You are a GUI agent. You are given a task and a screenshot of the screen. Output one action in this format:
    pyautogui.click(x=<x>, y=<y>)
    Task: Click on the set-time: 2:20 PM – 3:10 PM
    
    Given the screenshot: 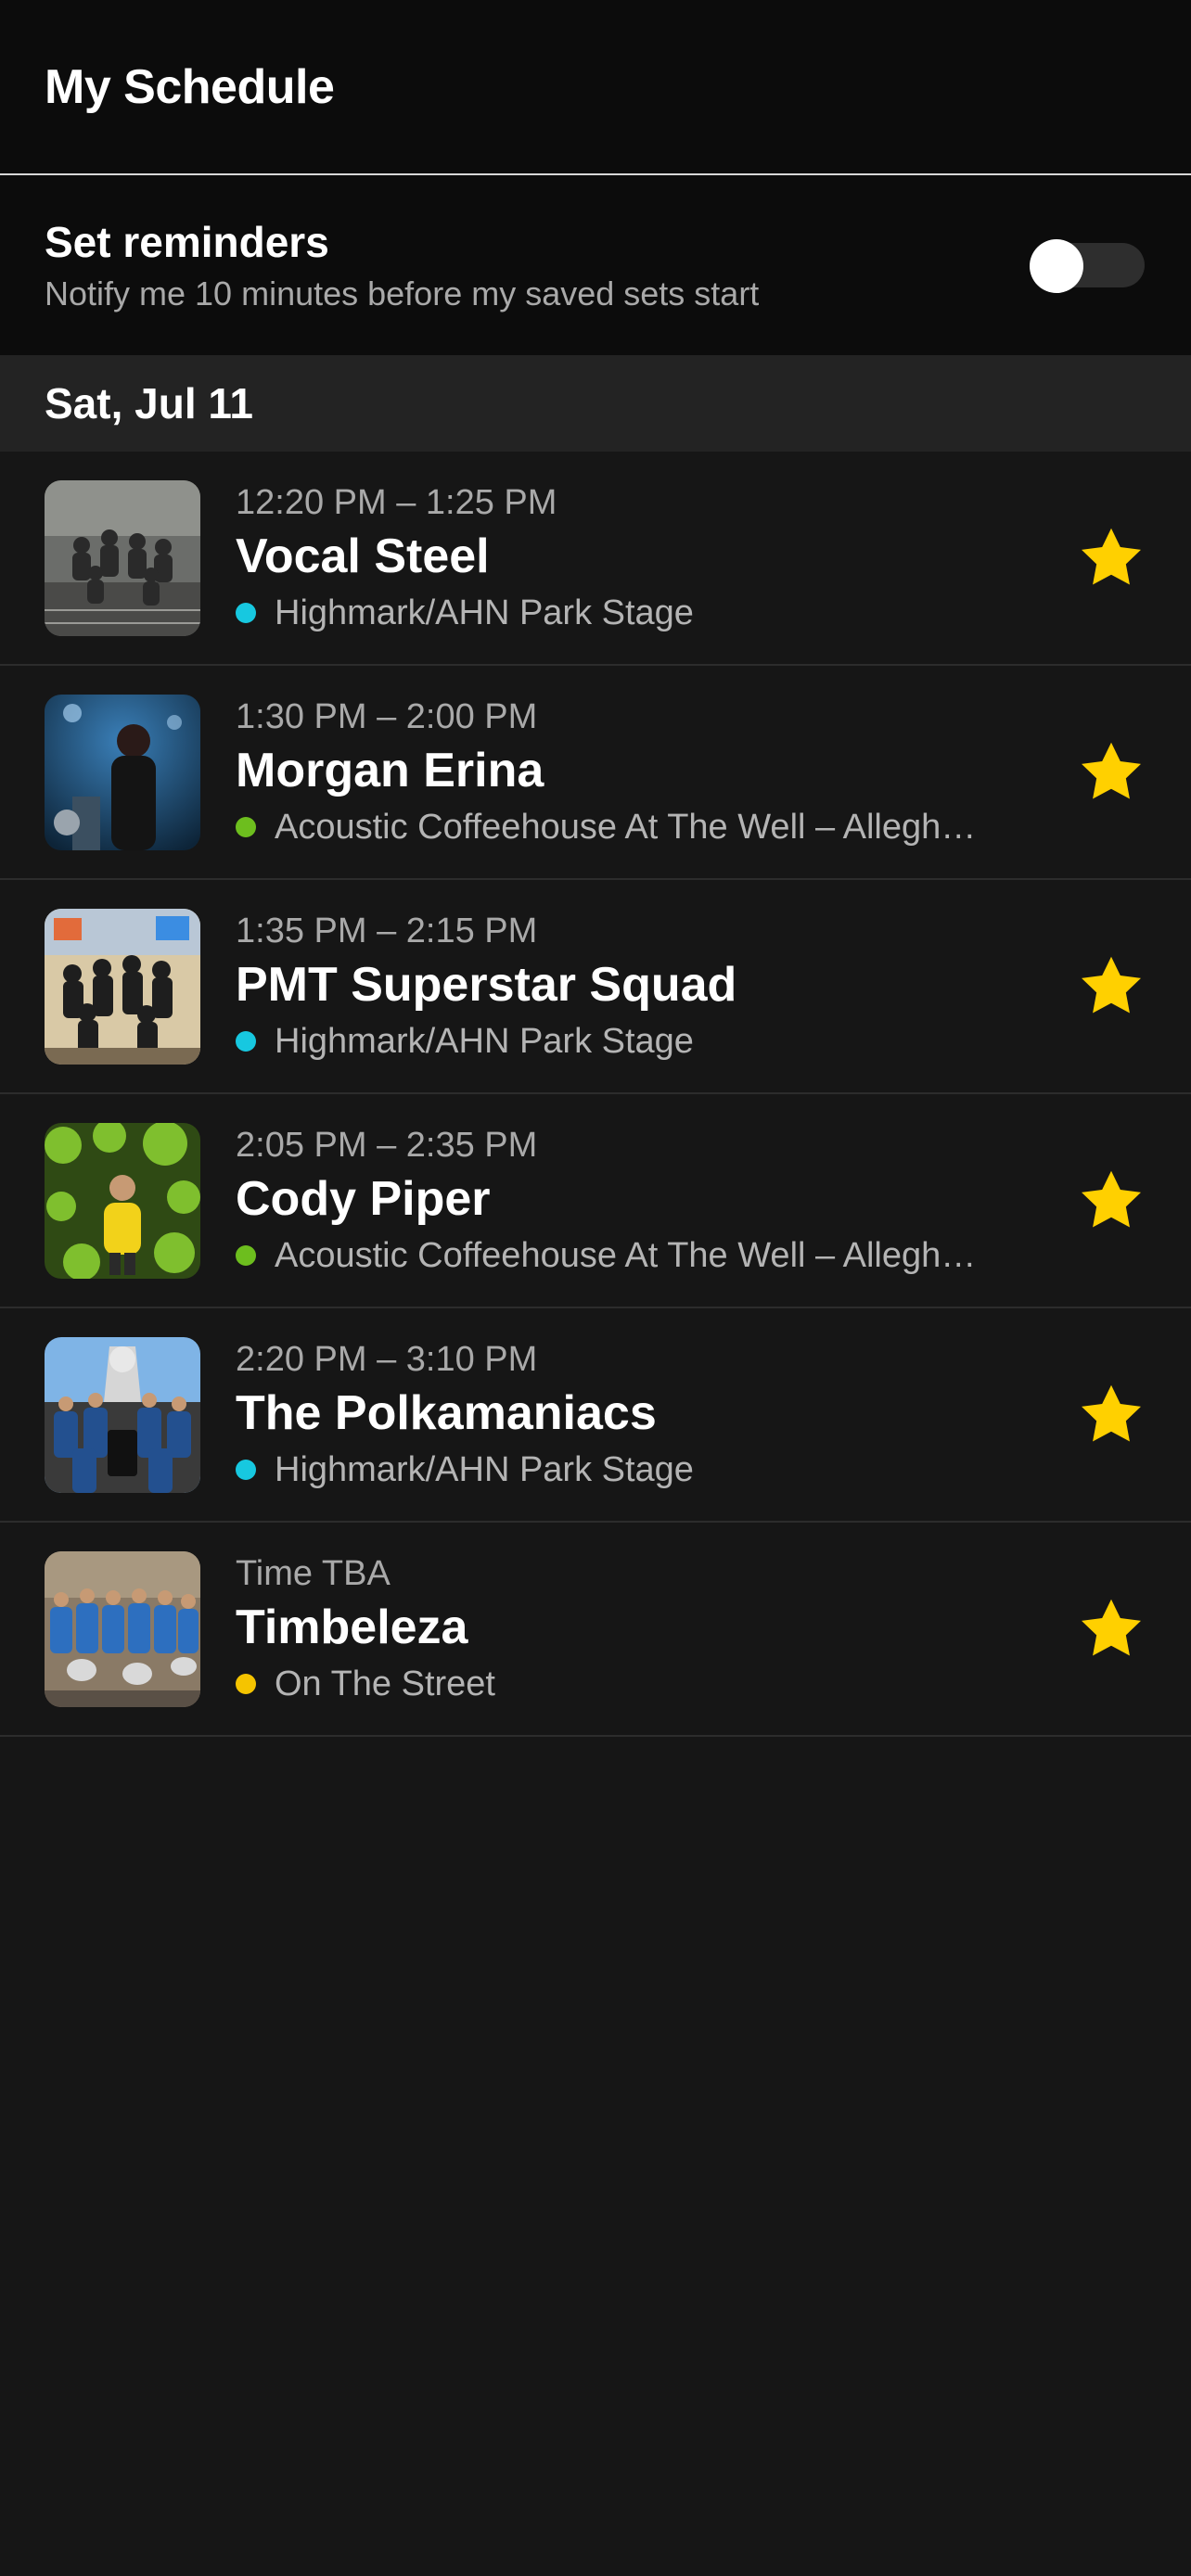 What is the action you would take?
    pyautogui.click(x=387, y=1359)
    